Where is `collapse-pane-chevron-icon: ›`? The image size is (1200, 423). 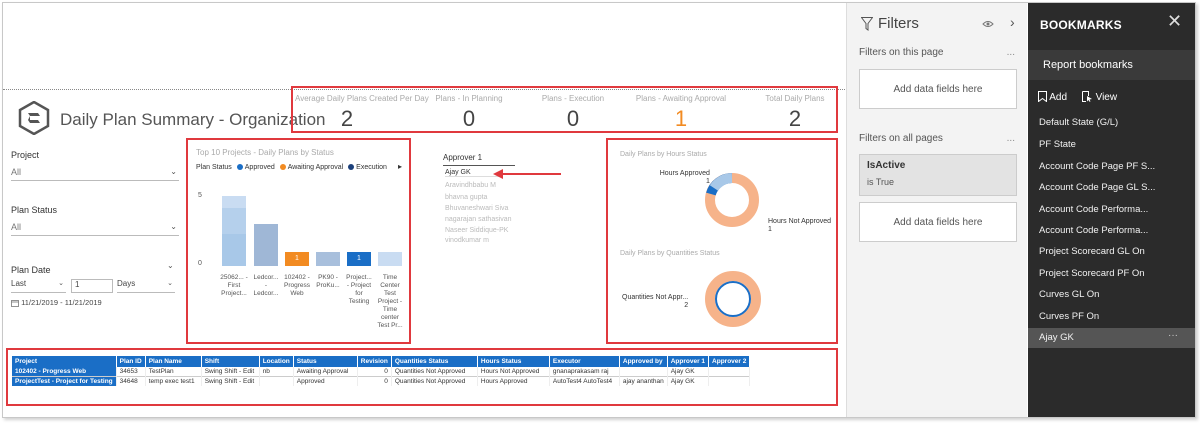 collapse-pane-chevron-icon: › is located at coordinates (1012, 22).